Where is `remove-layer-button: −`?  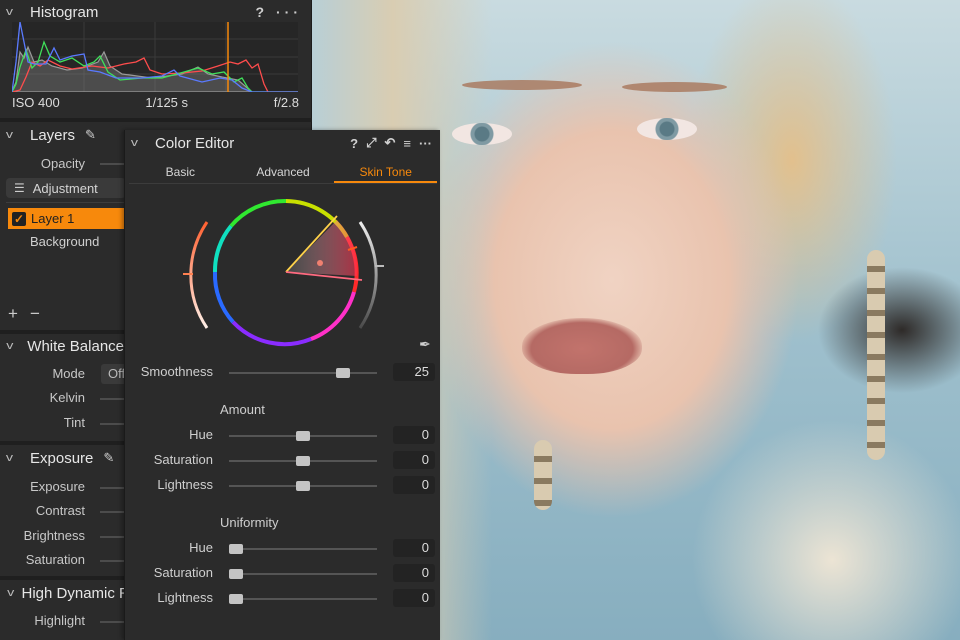 remove-layer-button: − is located at coordinates (35, 314).